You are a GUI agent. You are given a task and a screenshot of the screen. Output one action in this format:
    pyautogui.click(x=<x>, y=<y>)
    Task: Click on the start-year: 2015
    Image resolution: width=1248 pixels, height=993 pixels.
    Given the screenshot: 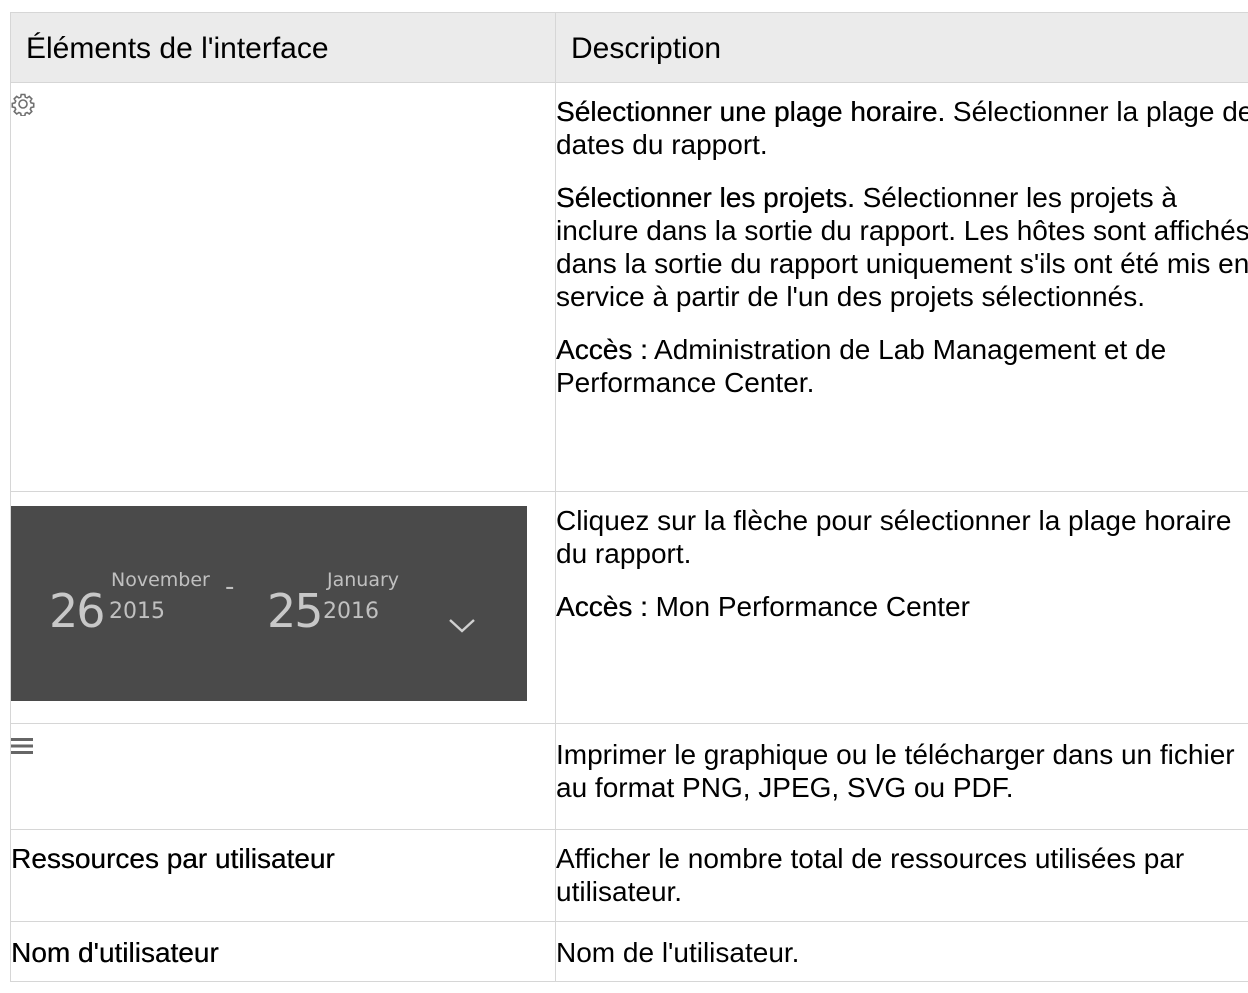 What is the action you would take?
    pyautogui.click(x=137, y=611)
    